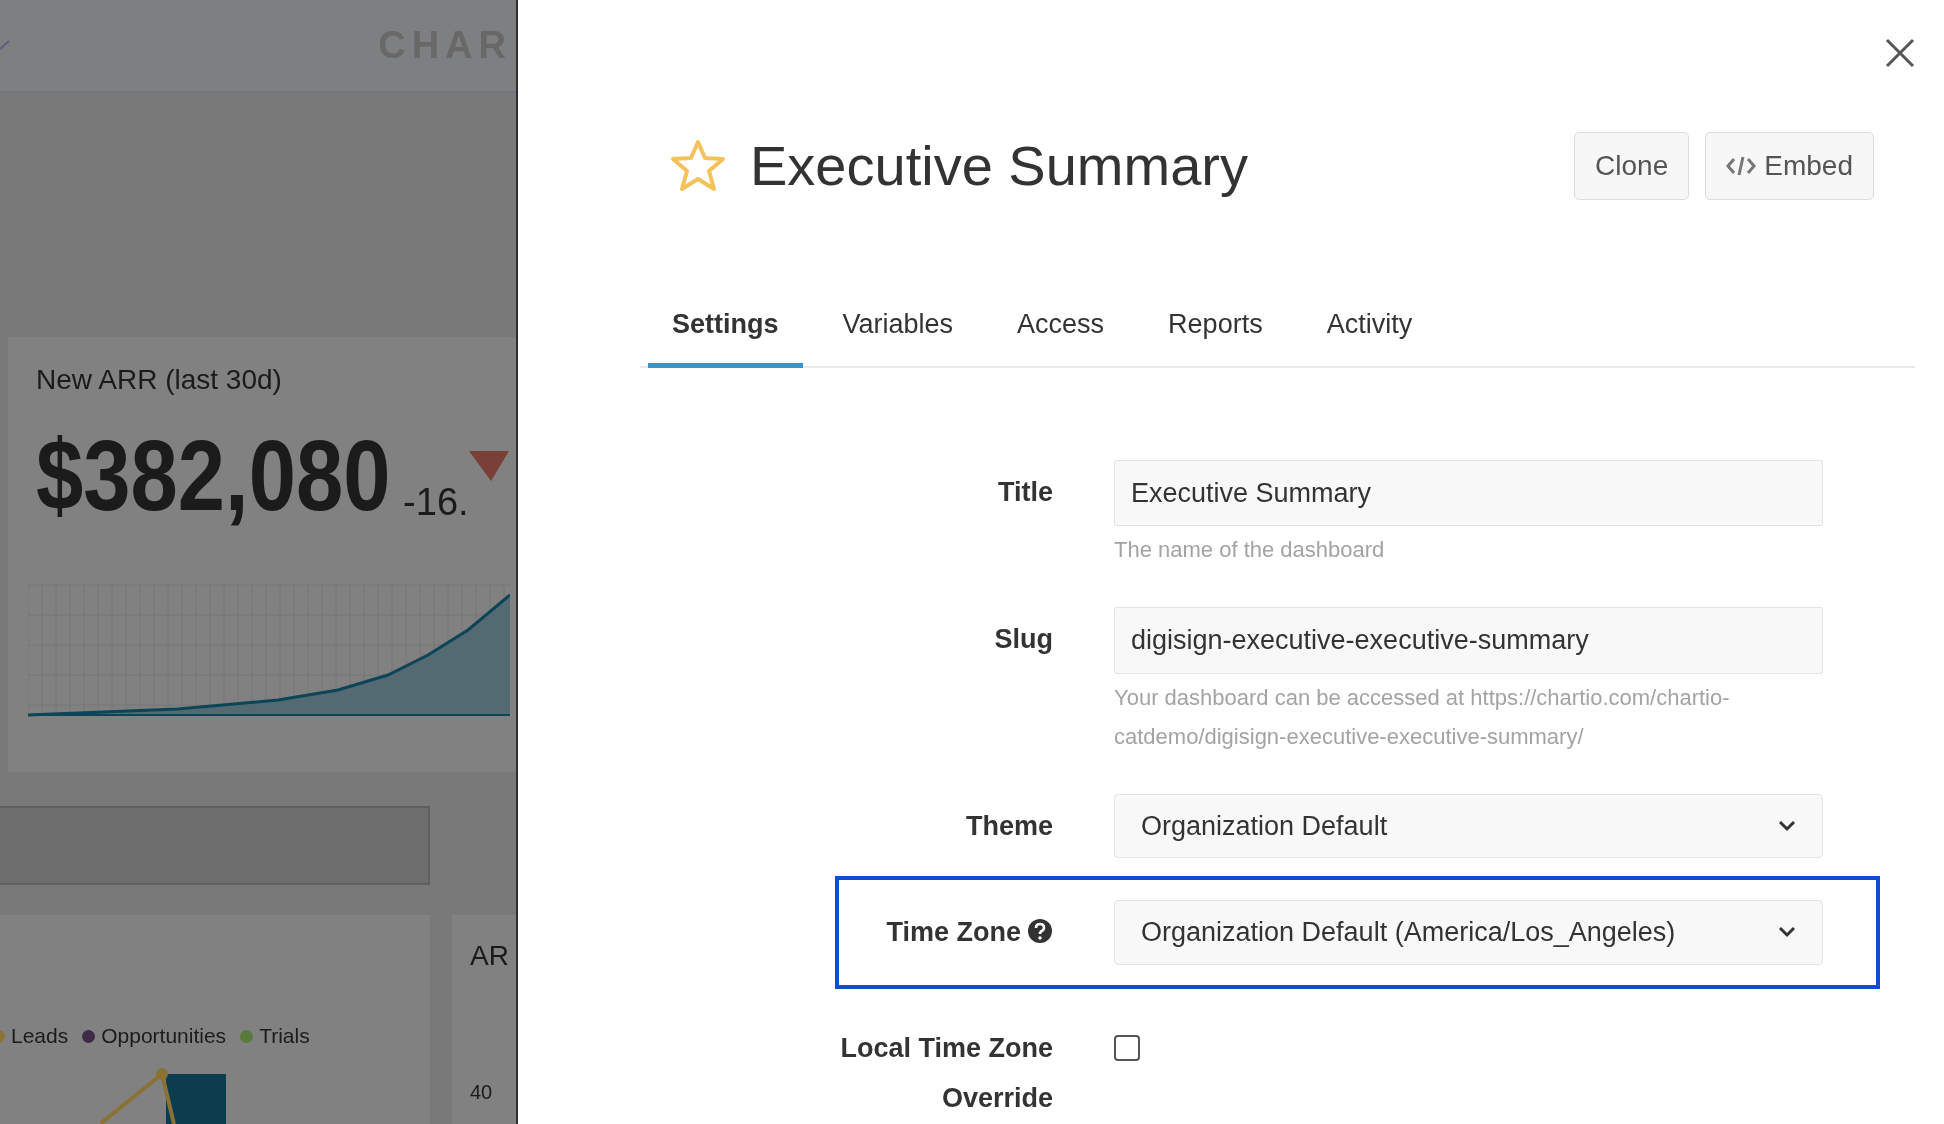 This screenshot has width=1944, height=1124. Describe the element at coordinates (1422, 717) in the screenshot. I see `help-text: Your dashboard can be accessed at https://chartio.com/chartio-catdemo/digisign-executive-executive-summary/` at that location.